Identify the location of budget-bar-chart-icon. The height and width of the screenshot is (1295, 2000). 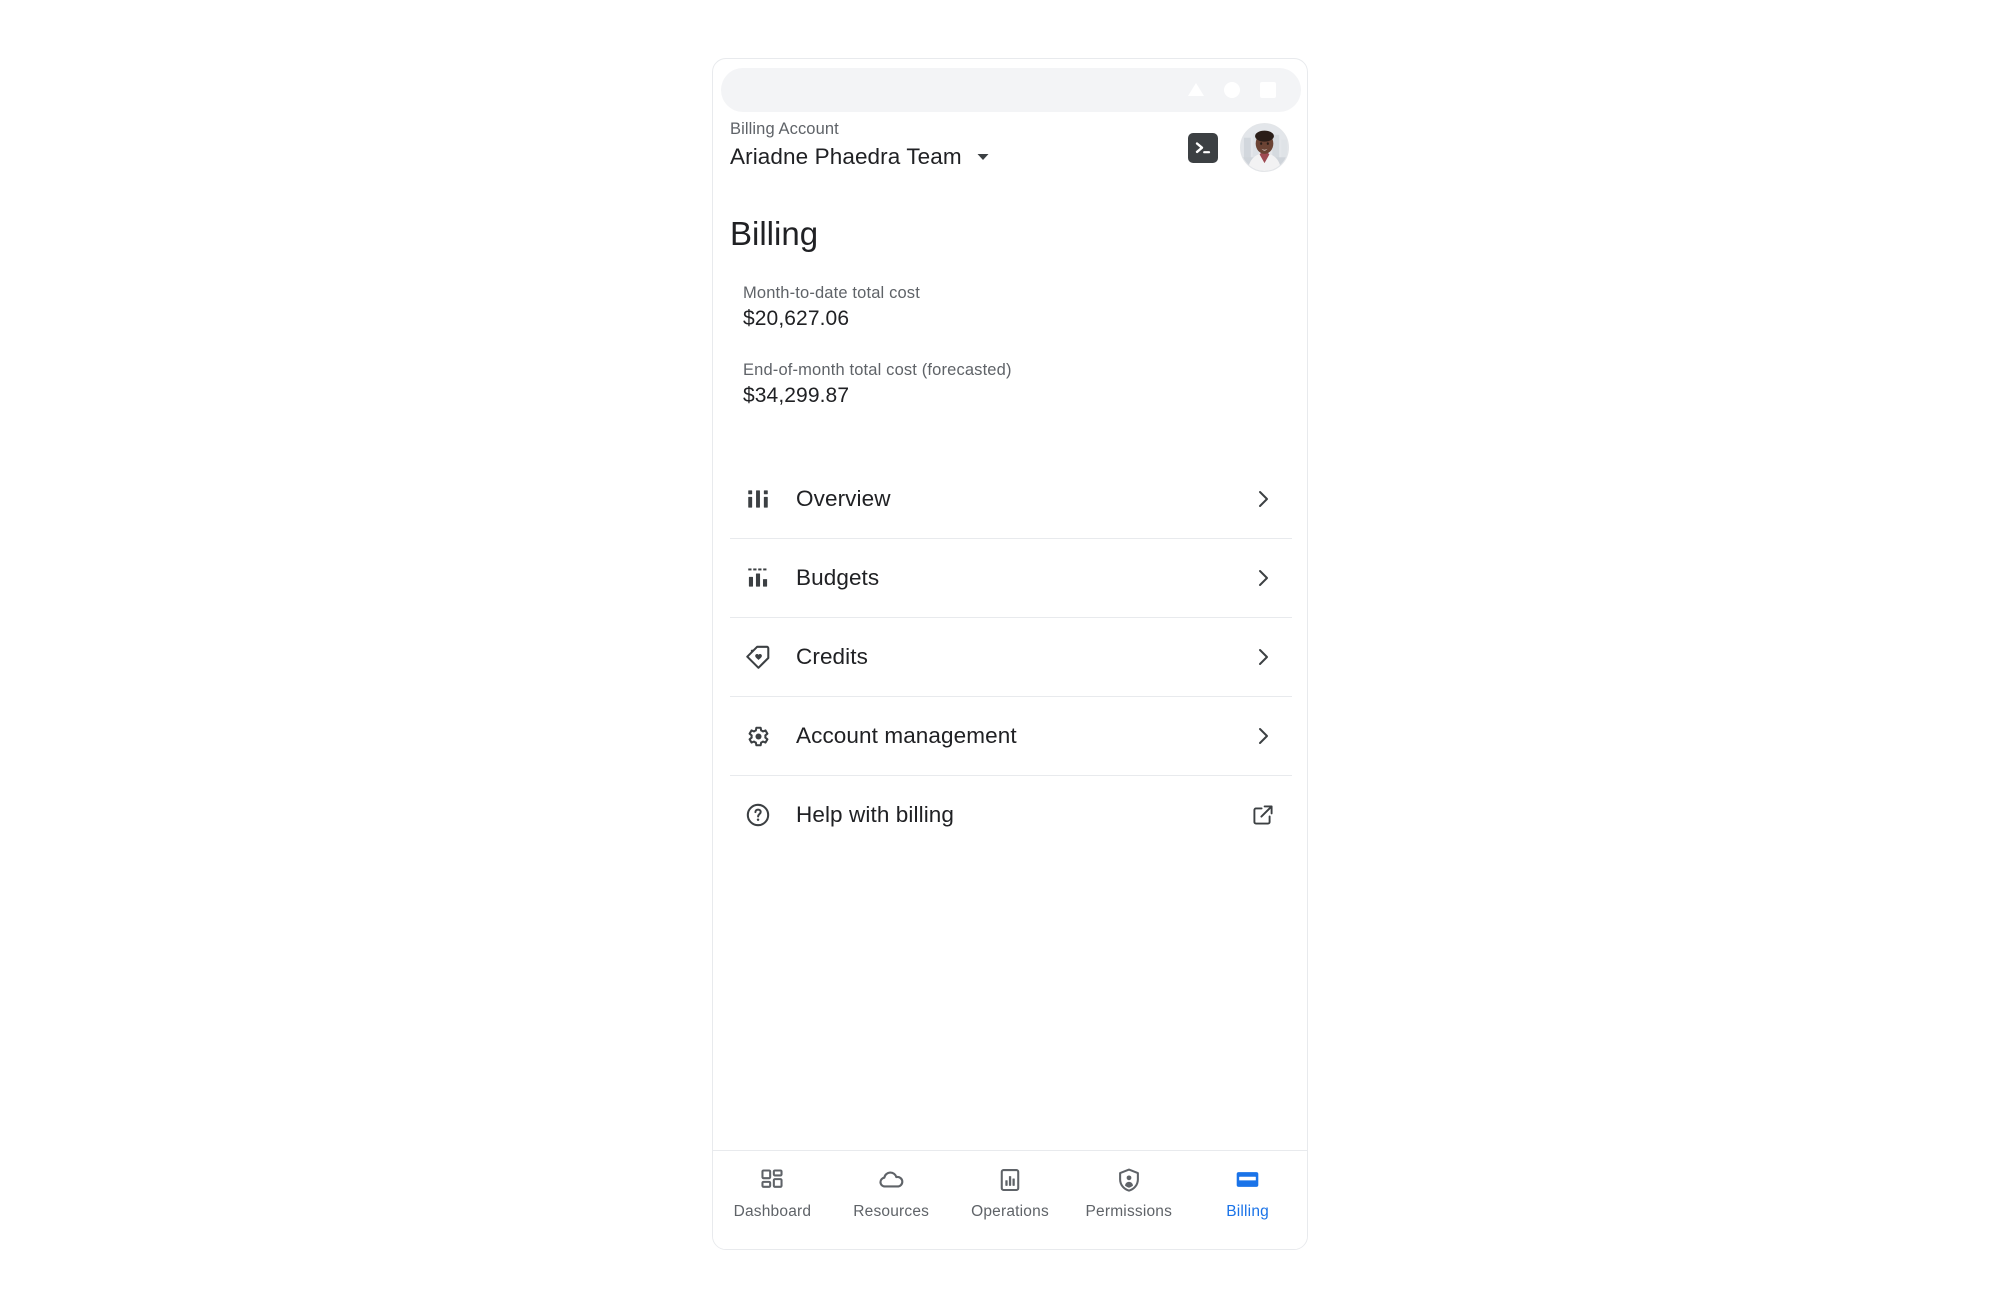
(758, 578).